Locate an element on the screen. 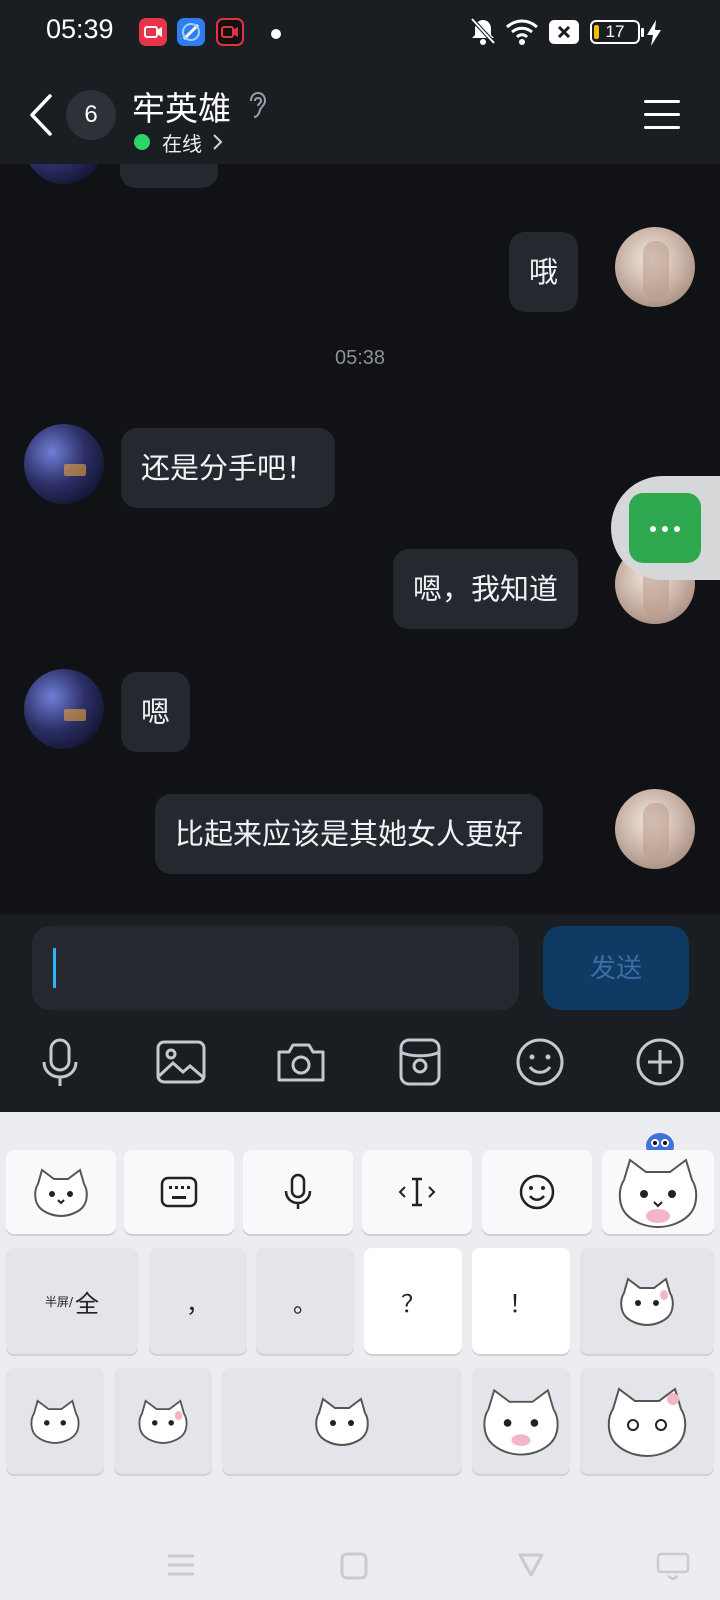 The image size is (720, 1600). fullwidth-label: 全 is located at coordinates (87, 1303).